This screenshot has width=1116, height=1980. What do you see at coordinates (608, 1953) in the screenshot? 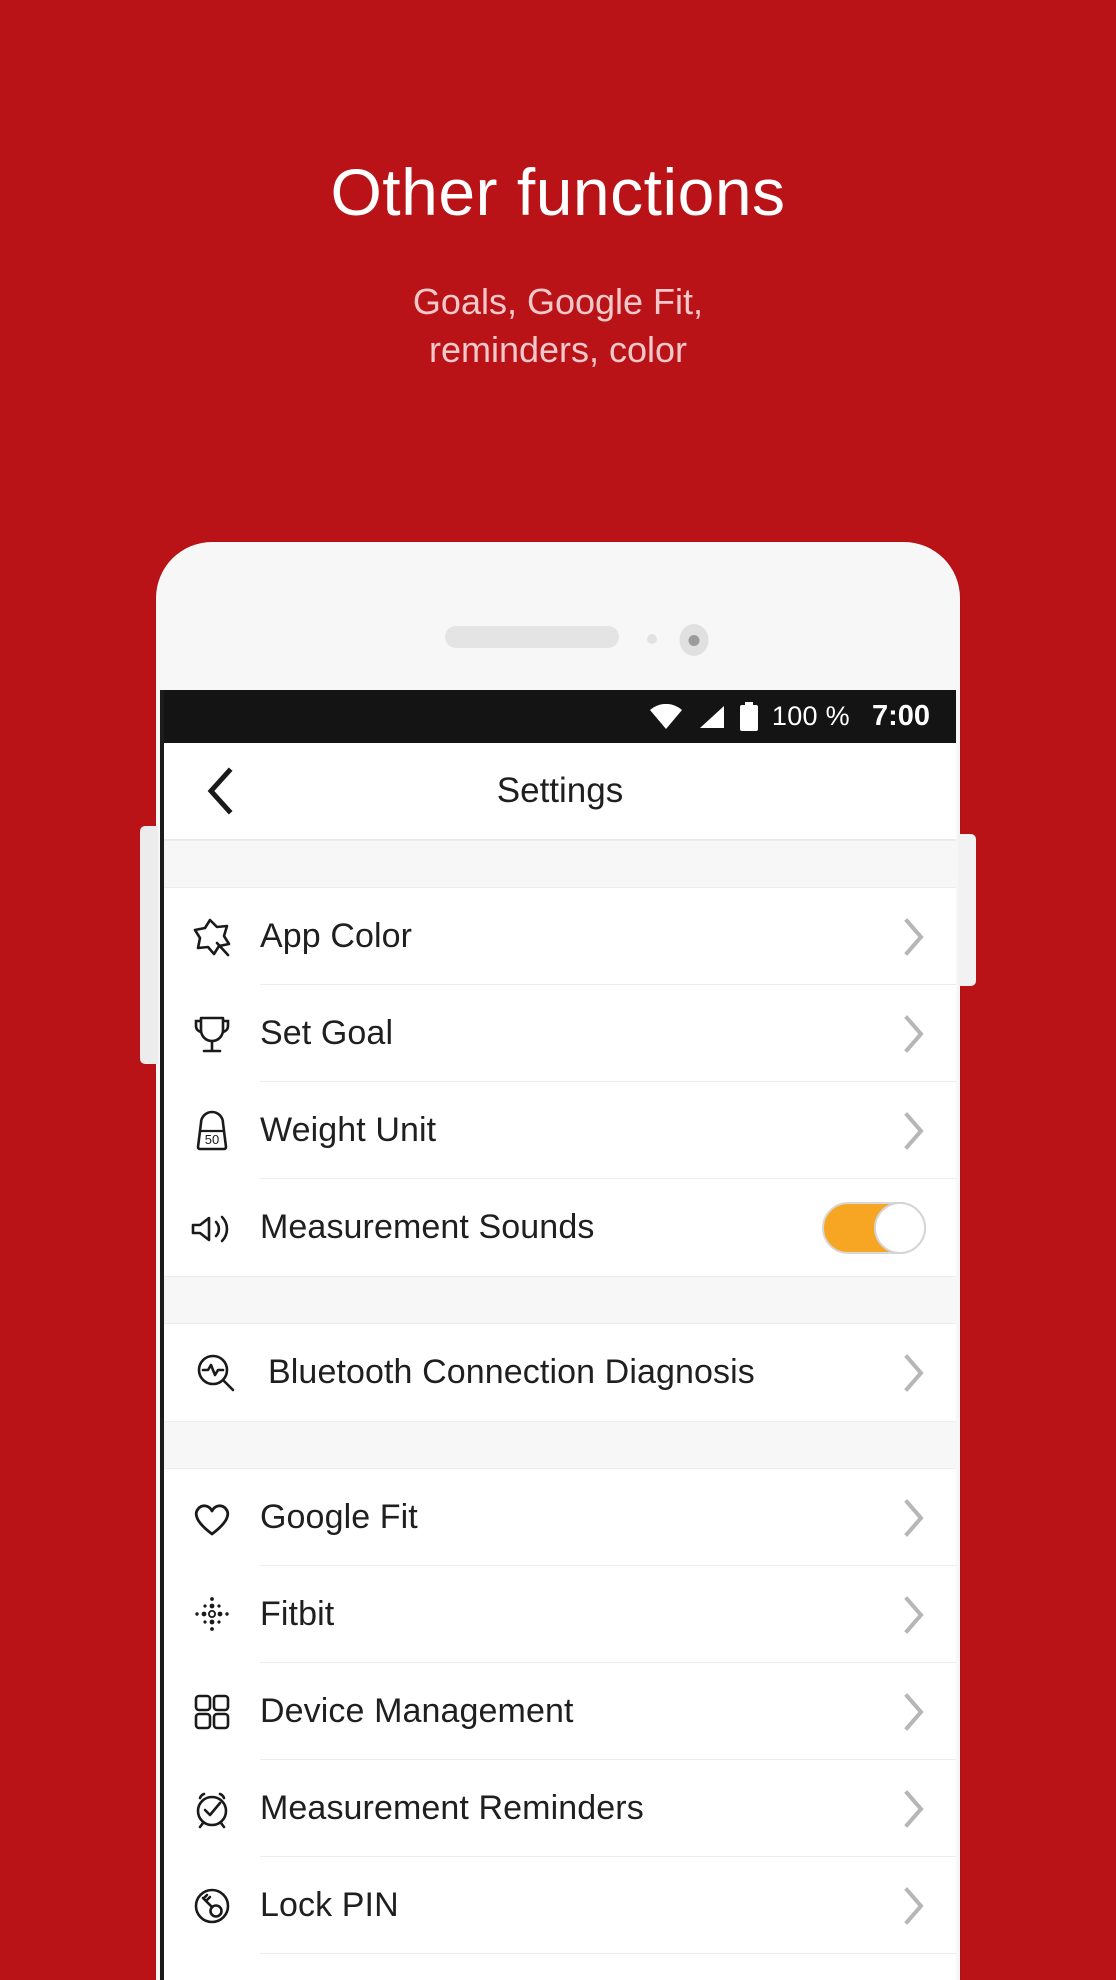
I see `row-divider` at bounding box center [608, 1953].